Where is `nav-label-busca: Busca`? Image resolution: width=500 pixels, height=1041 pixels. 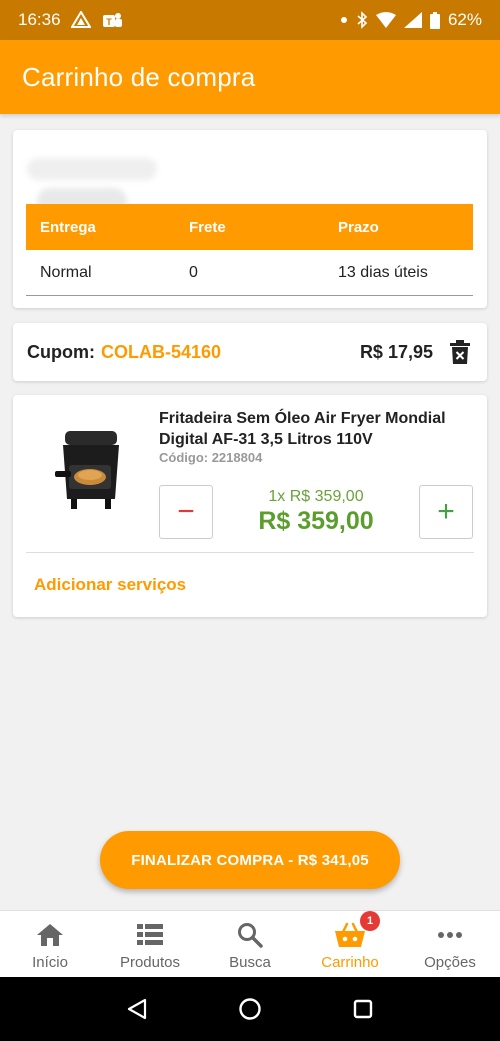
nav-label-busca: Busca is located at coordinates (250, 962).